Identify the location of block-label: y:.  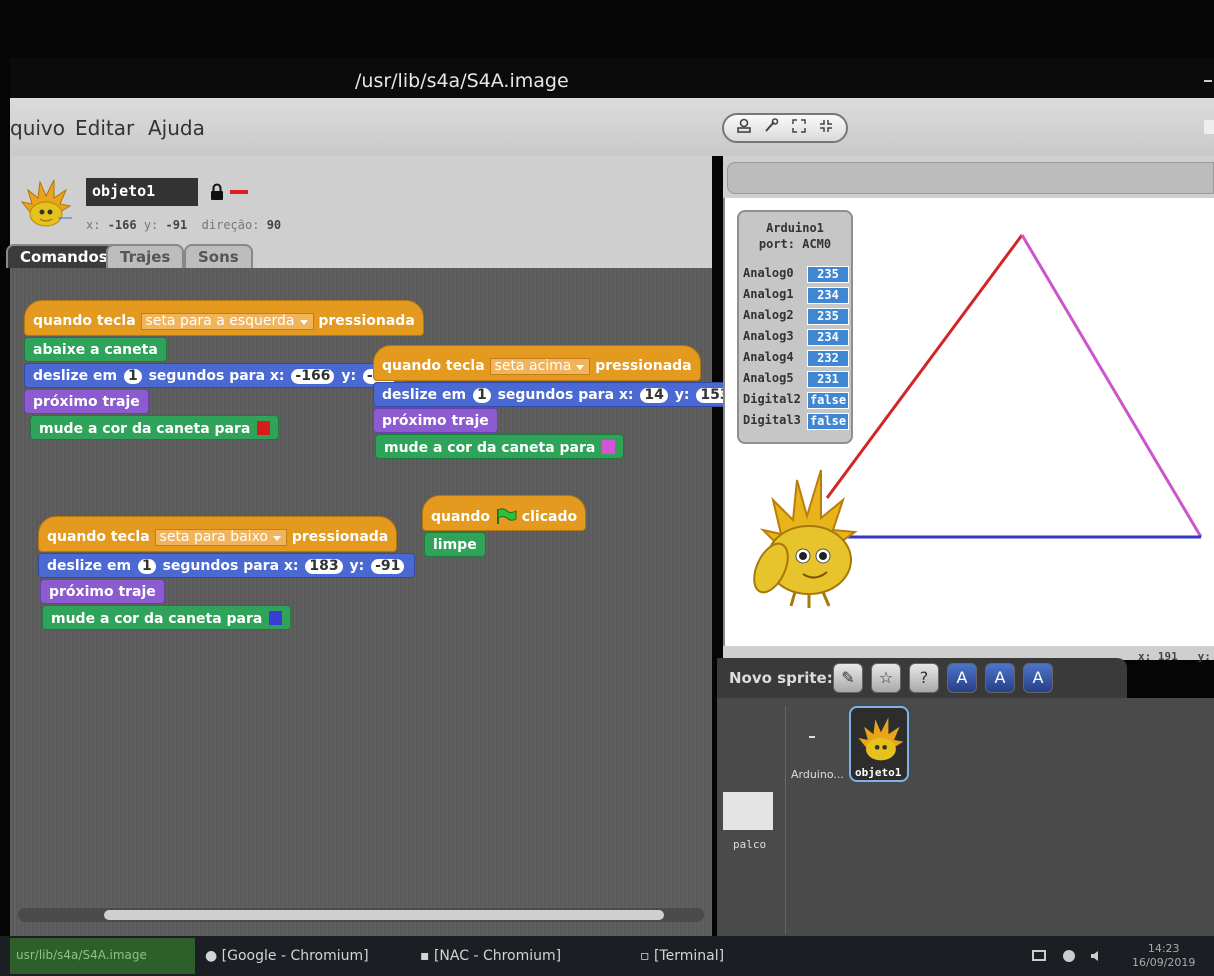
(682, 395).